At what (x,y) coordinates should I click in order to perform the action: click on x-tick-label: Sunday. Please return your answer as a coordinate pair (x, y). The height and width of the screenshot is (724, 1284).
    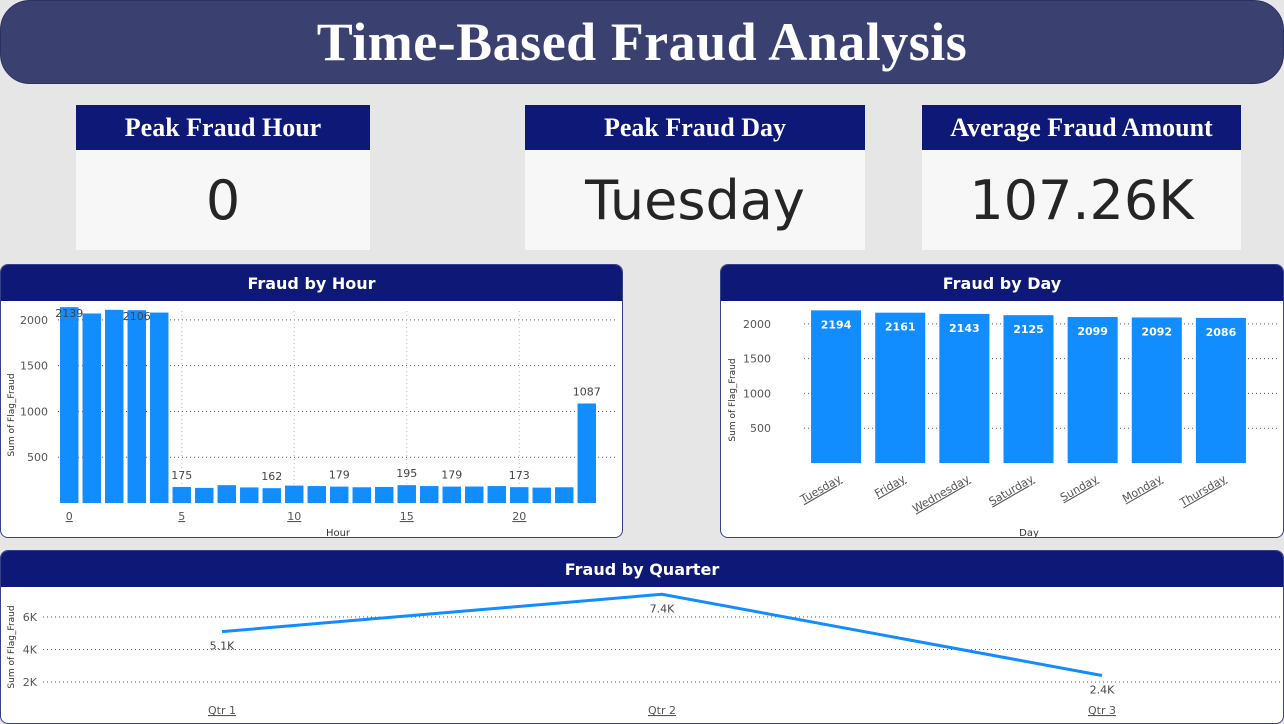
    Looking at the image, I should click on (1079, 488).